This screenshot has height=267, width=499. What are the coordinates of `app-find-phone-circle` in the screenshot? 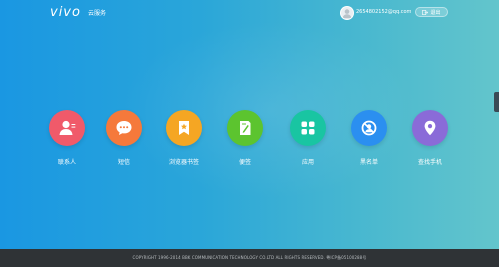 It's located at (430, 128).